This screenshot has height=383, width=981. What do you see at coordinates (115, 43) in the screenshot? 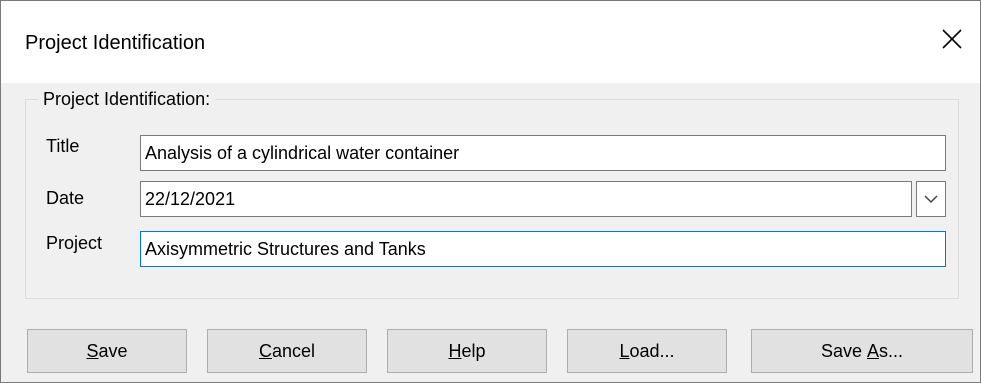
I see `window-title: Project Identification` at bounding box center [115, 43].